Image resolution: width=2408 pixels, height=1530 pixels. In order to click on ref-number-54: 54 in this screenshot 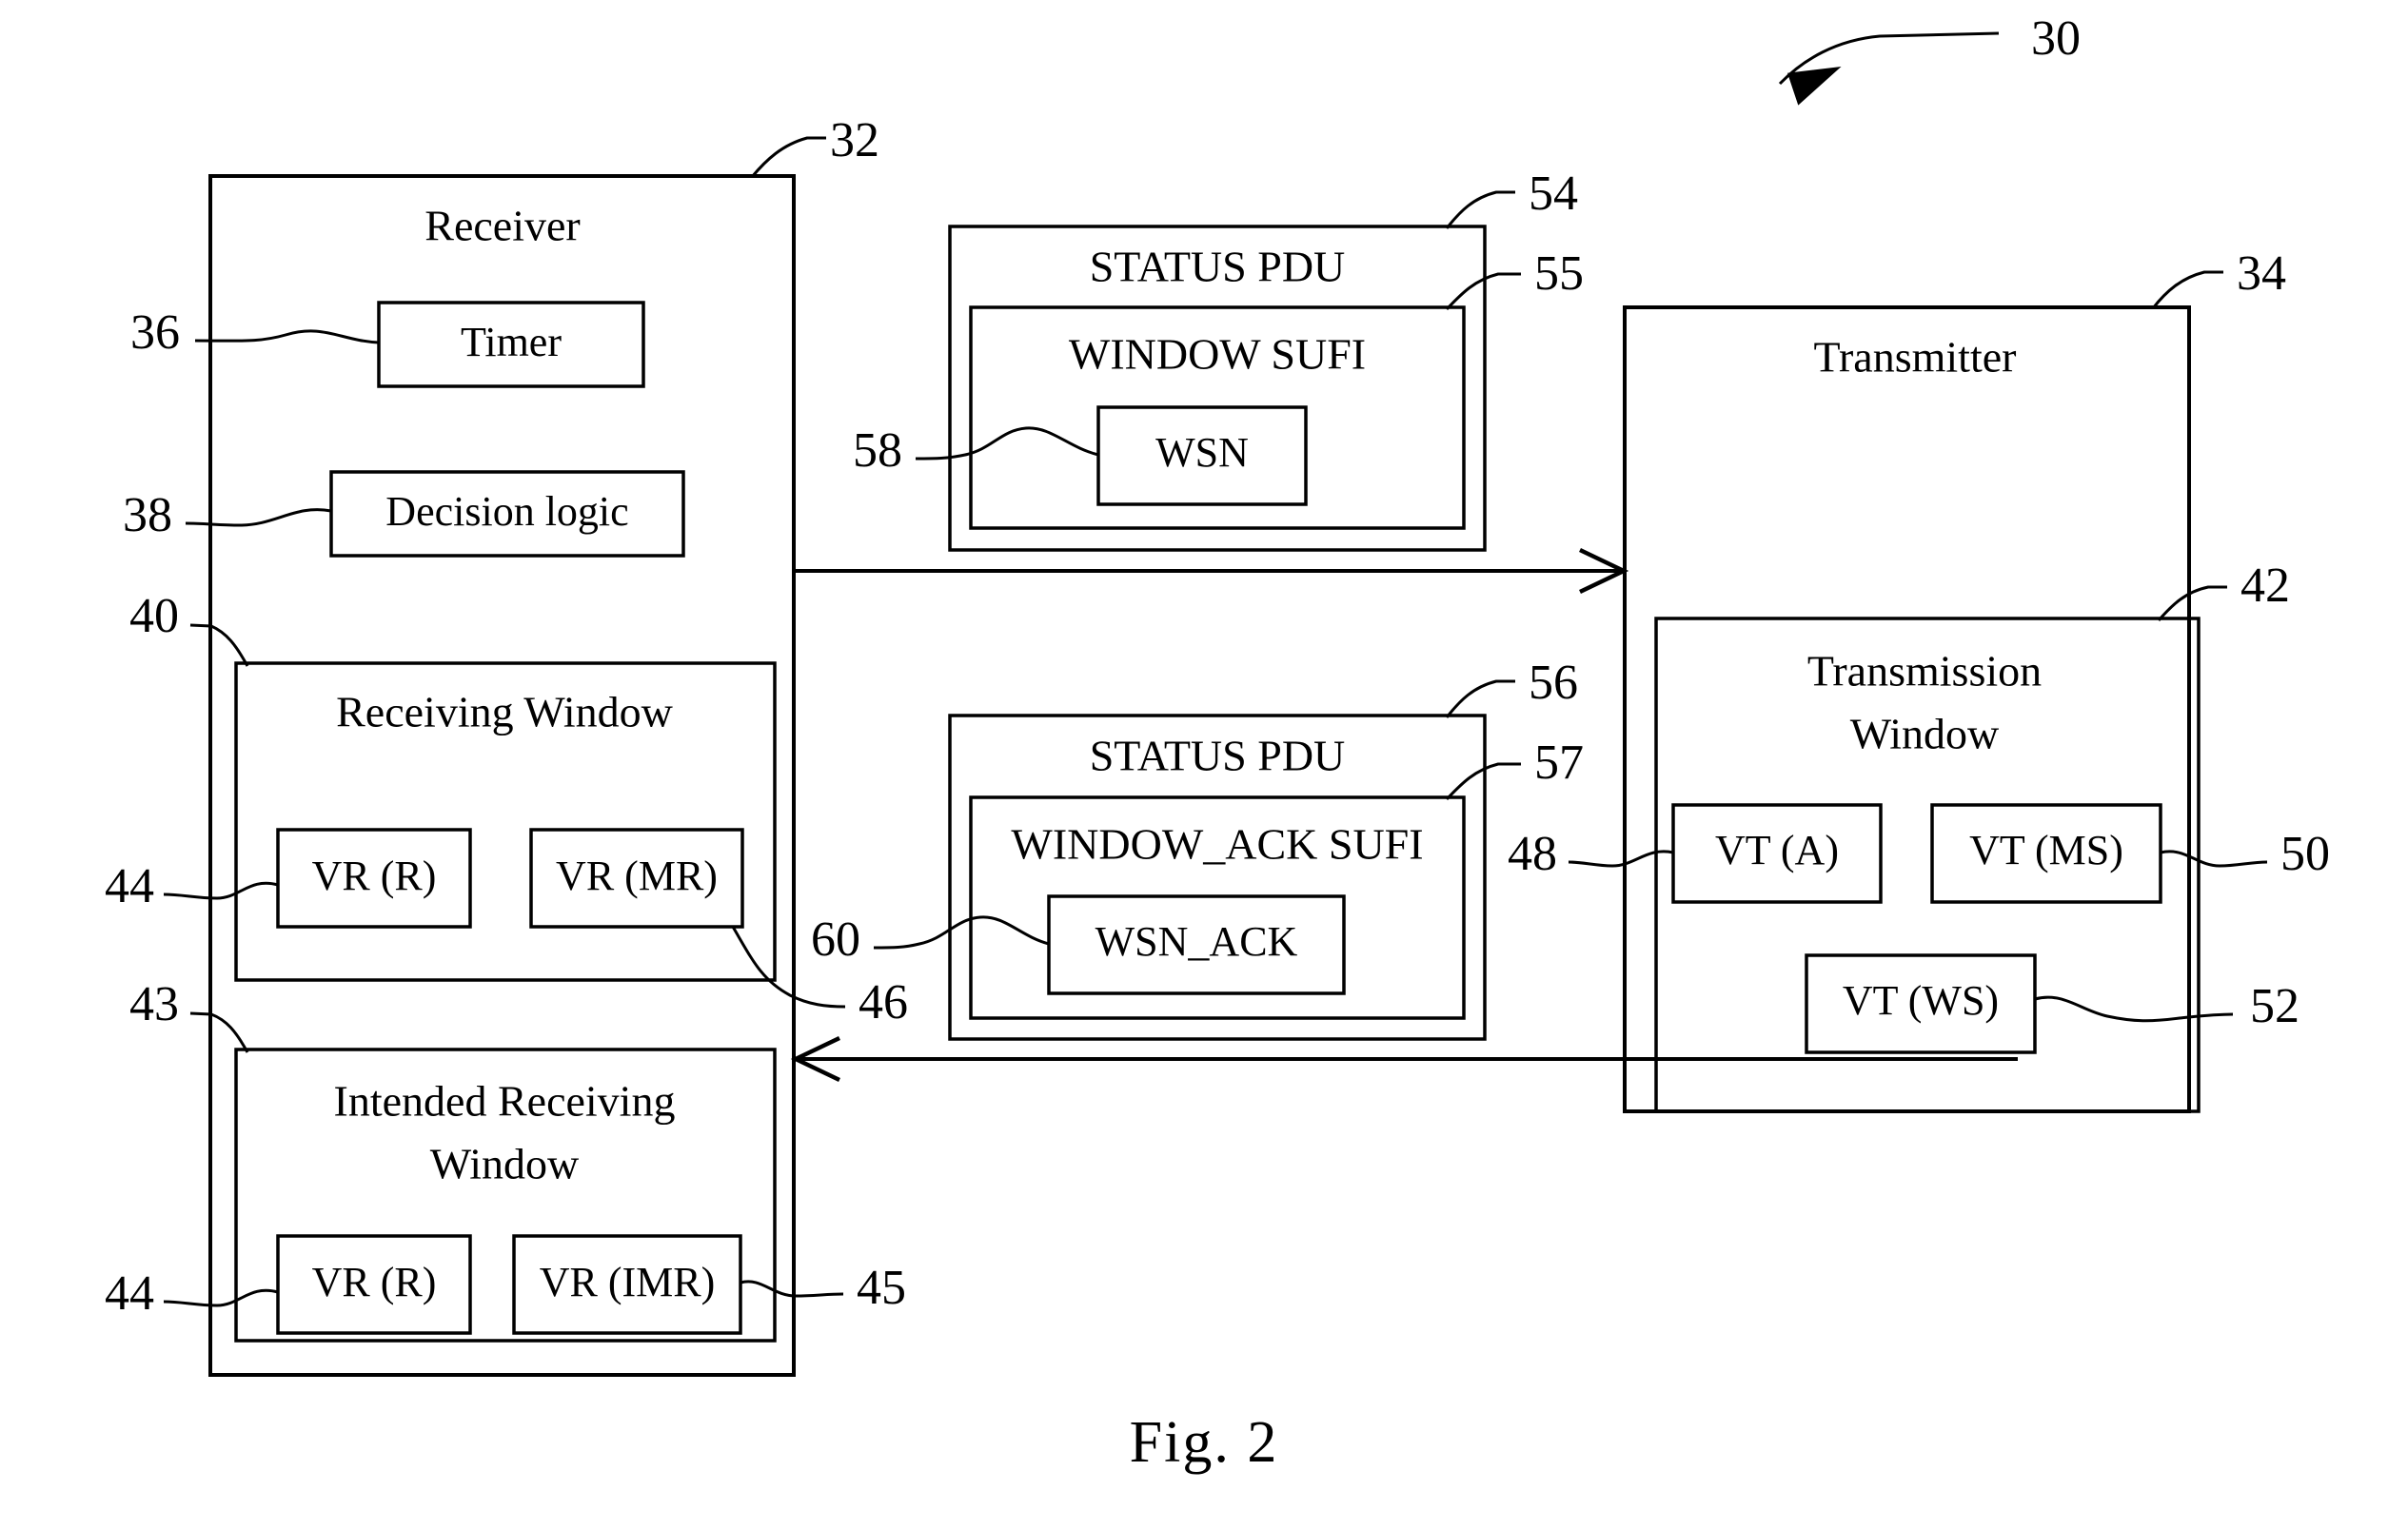, I will do `click(1553, 194)`.